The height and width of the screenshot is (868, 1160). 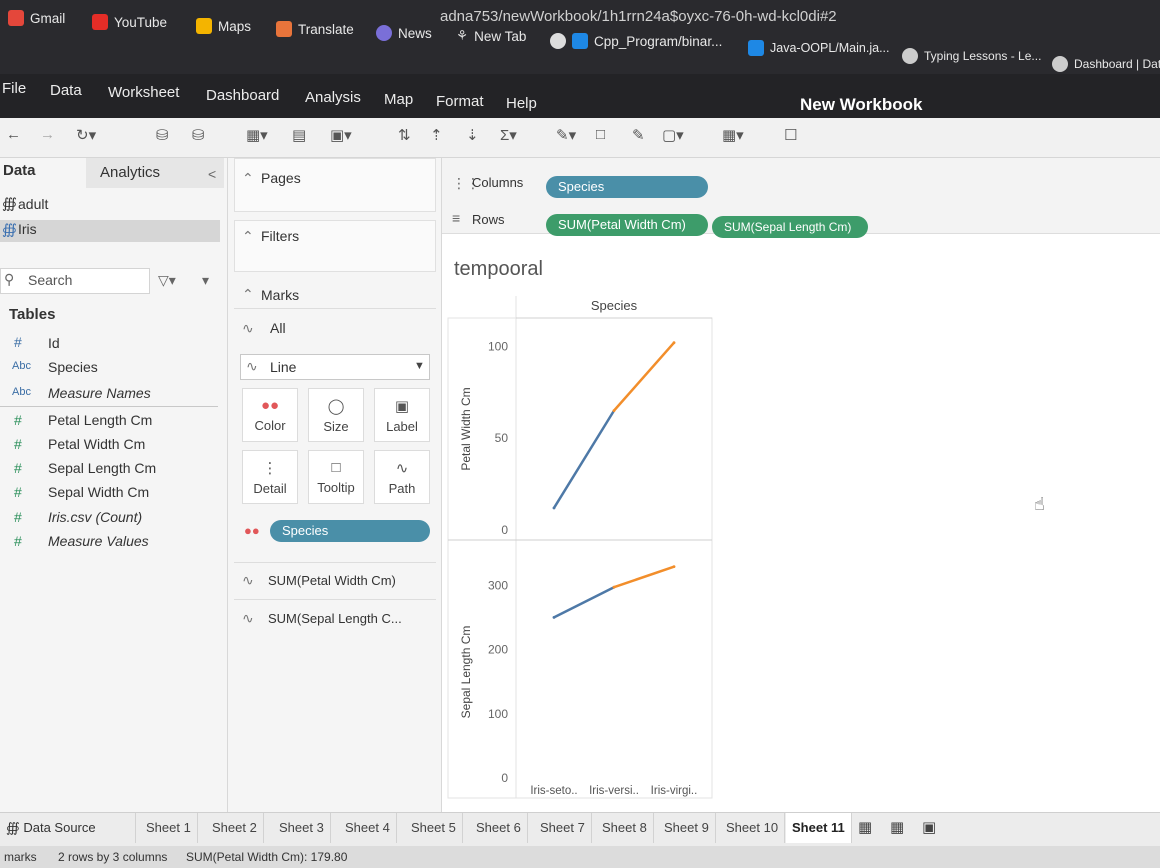 I want to click on marks-all: All, so click(x=278, y=328).